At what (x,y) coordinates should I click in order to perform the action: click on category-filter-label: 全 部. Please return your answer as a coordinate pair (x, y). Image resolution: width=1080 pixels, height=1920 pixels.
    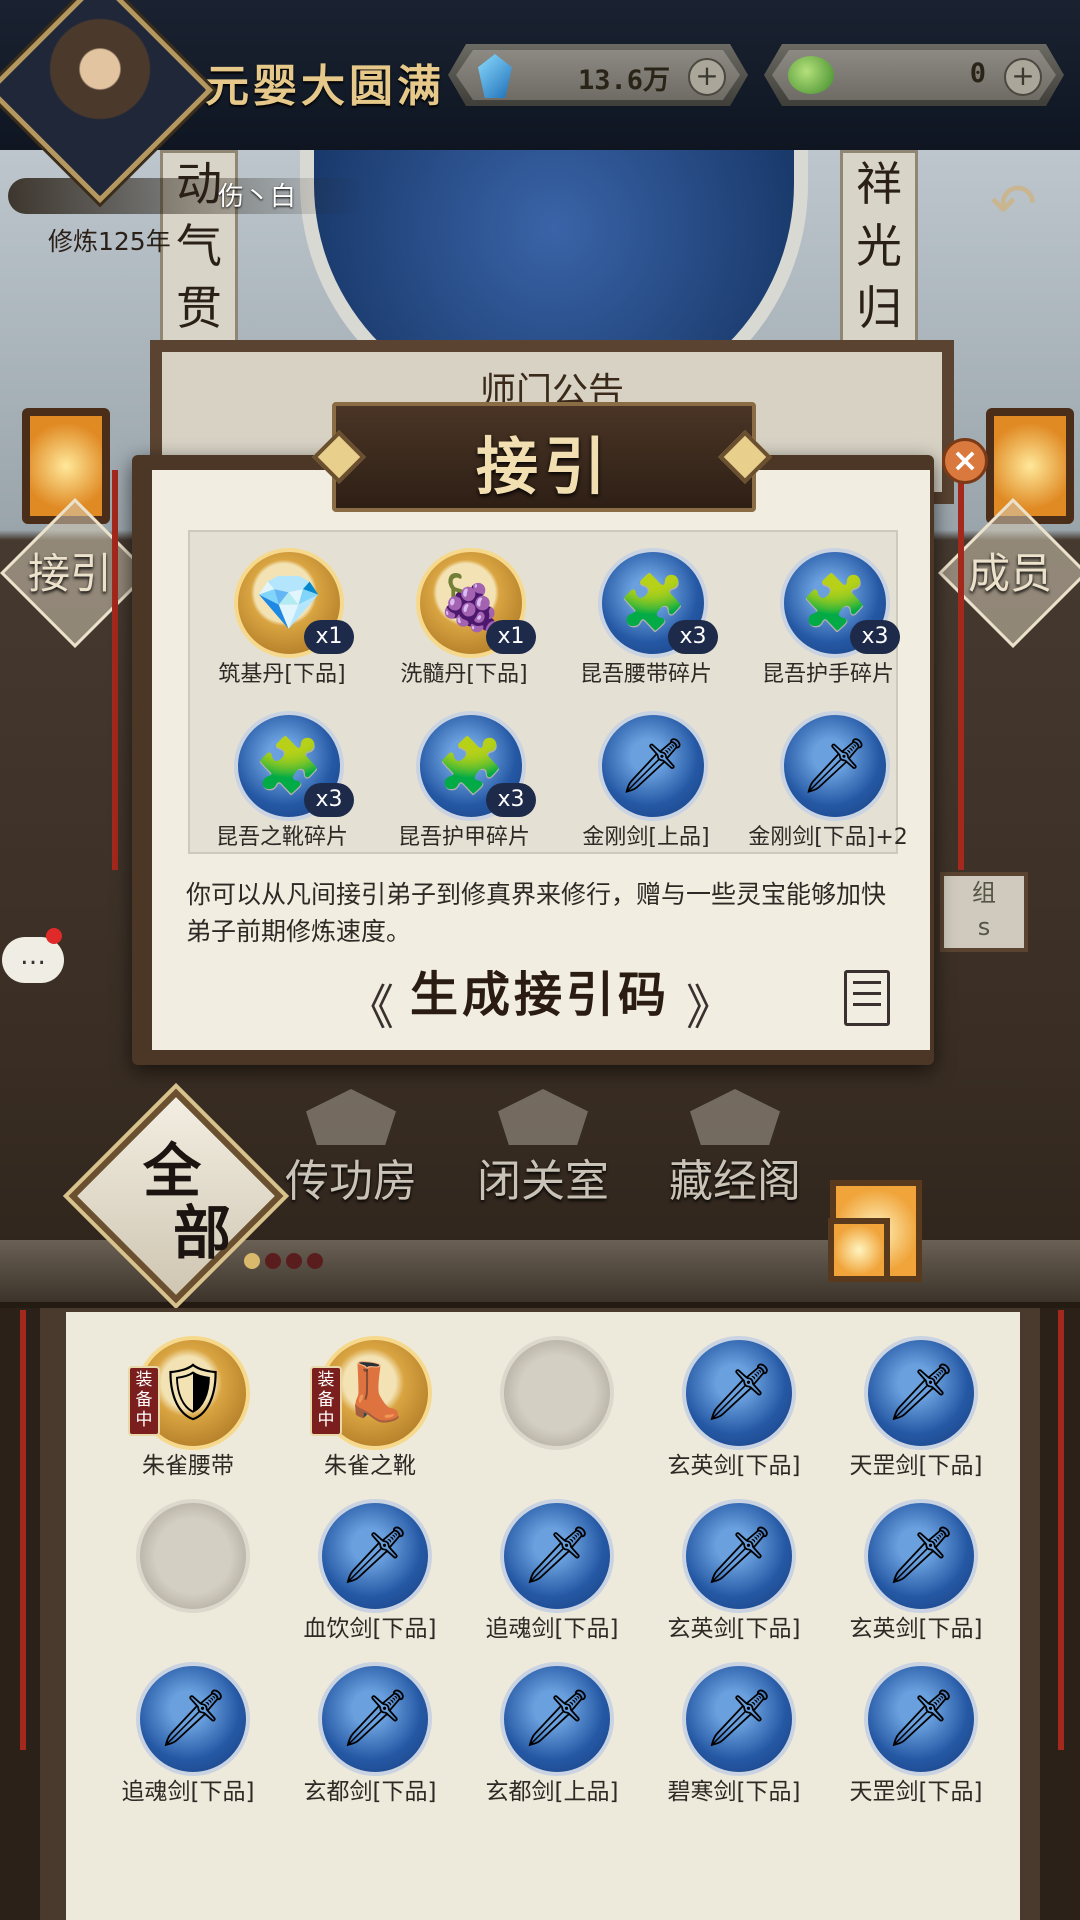
    Looking at the image, I should click on (172, 1202).